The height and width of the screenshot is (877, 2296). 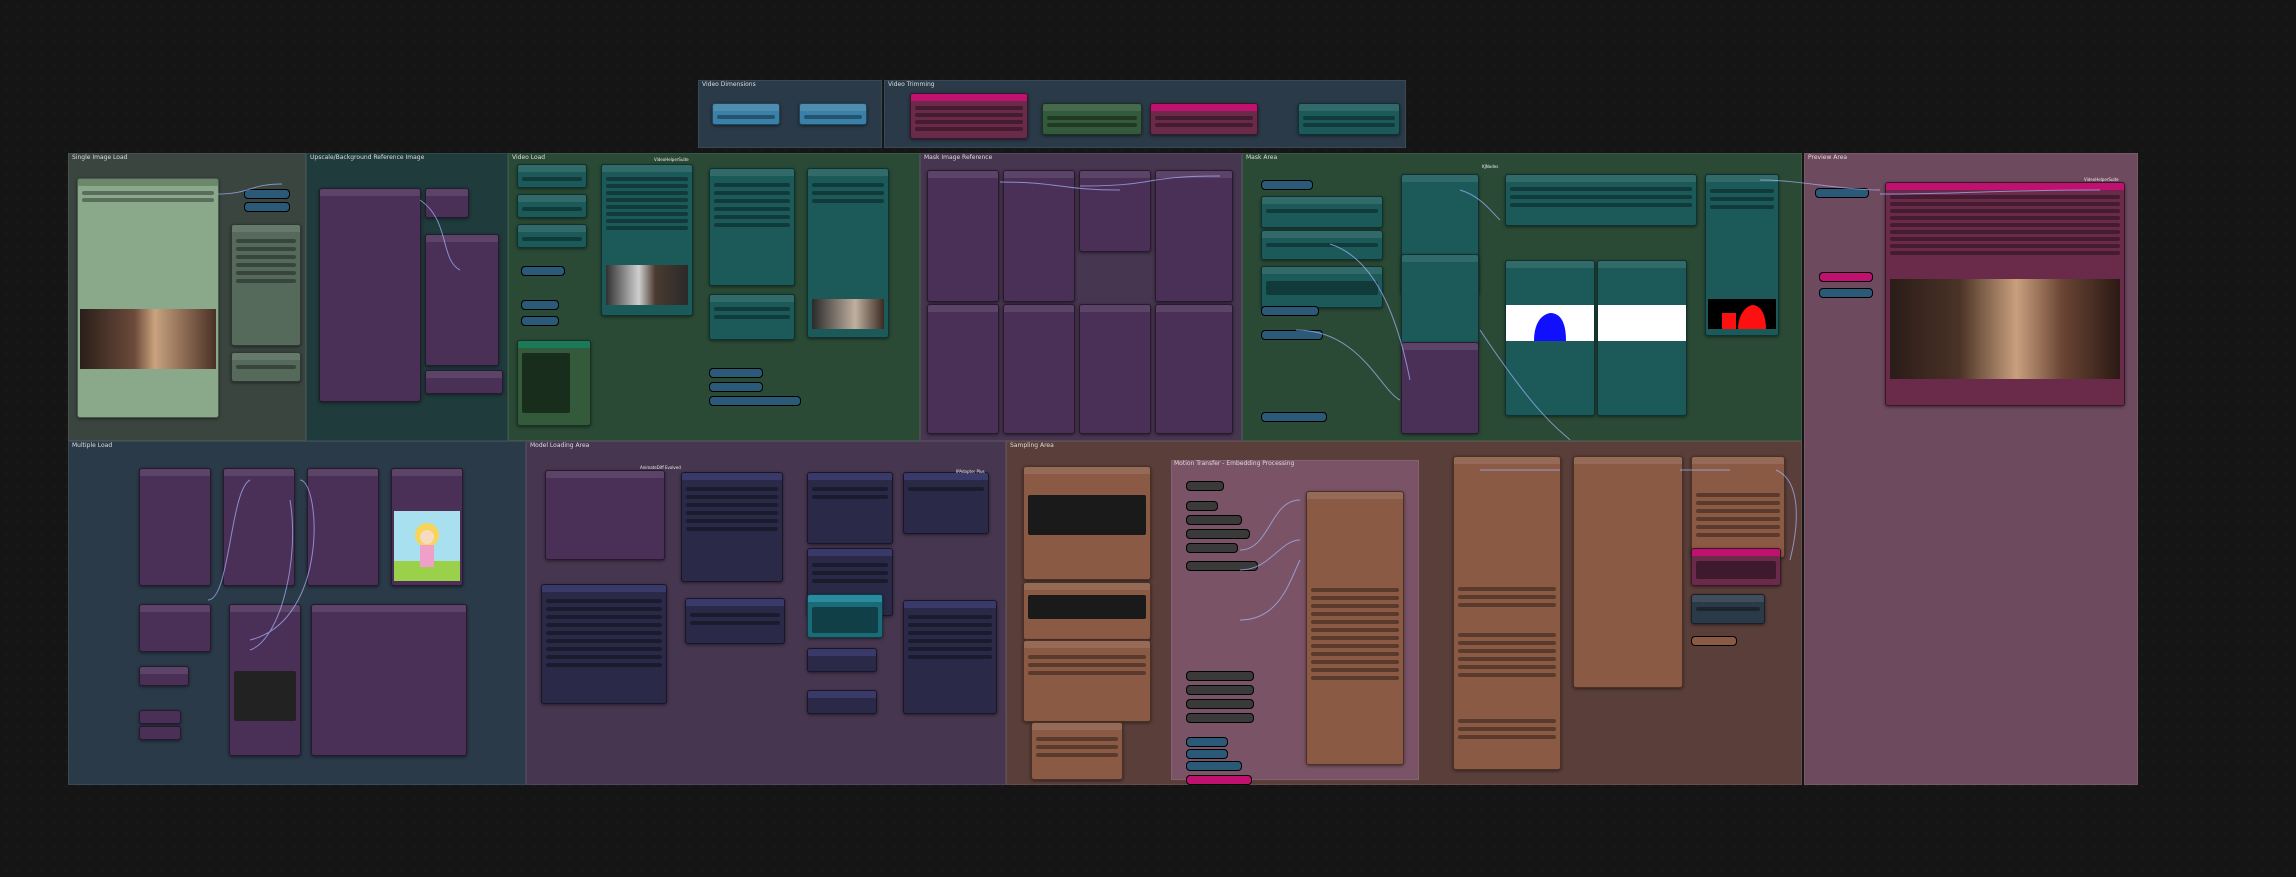 What do you see at coordinates (1204, 119) in the screenshot?
I see `node-frame-selector` at bounding box center [1204, 119].